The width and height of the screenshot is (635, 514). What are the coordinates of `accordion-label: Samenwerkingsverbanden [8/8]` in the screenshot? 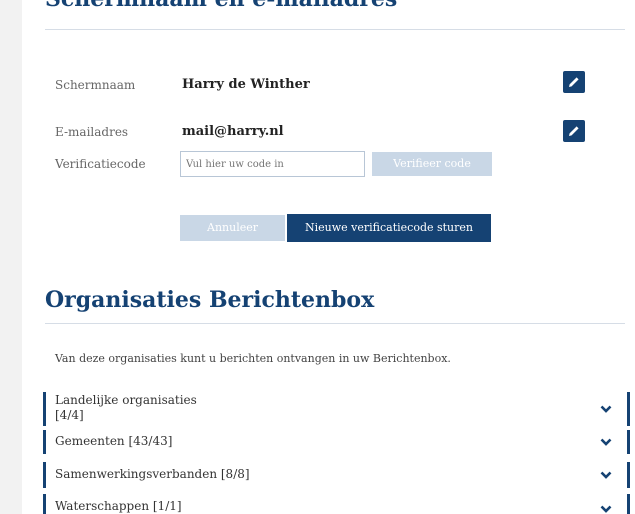 It's located at (152, 474).